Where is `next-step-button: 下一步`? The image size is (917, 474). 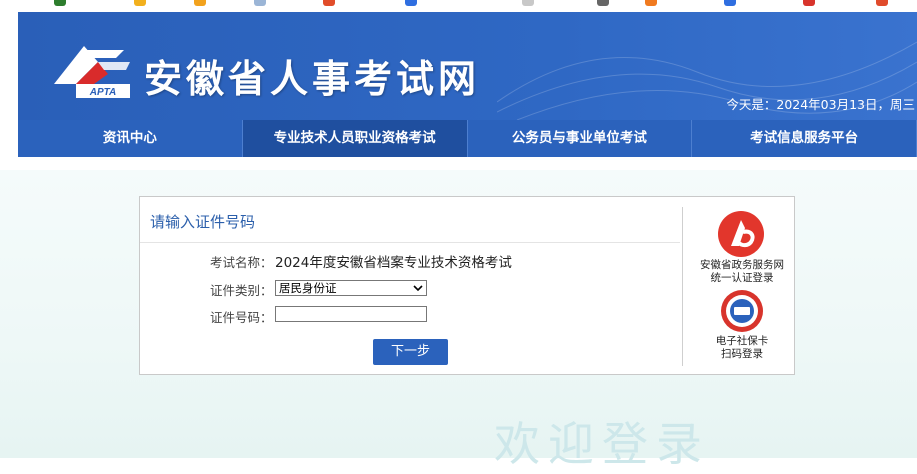 next-step-button: 下一步 is located at coordinates (410, 352).